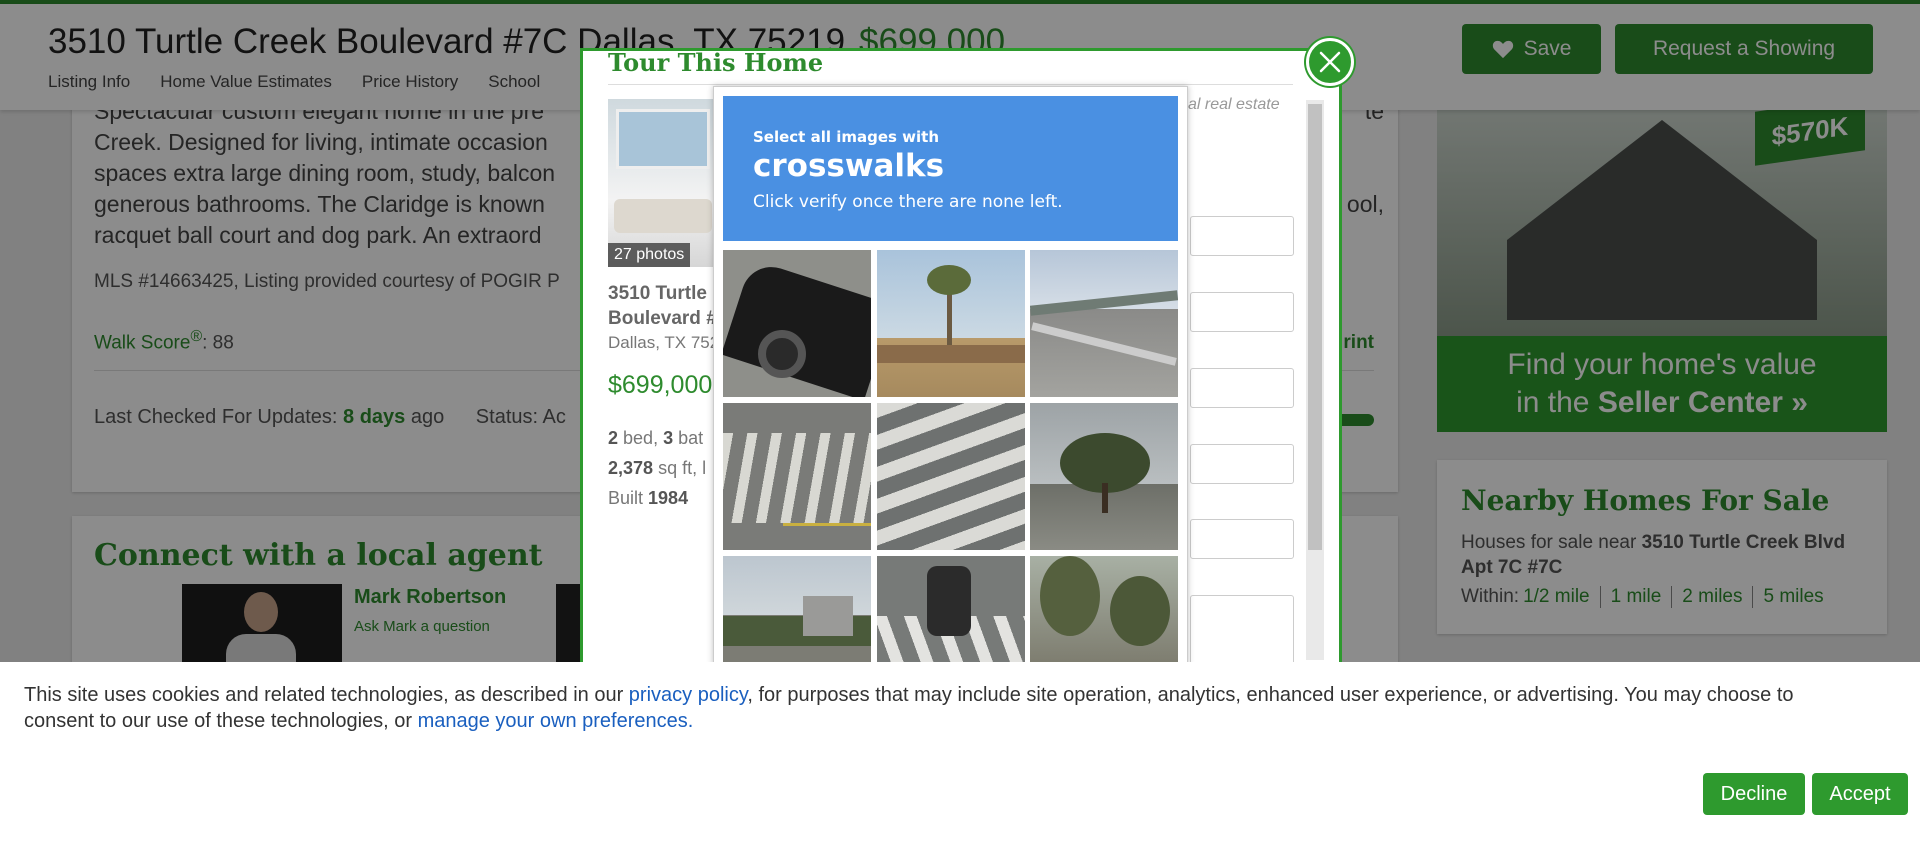 This screenshot has height=846, width=1920. I want to click on modal-home-facts: 2 bed, 3 bat 2,378 sq ft, l Built 1984, so click(657, 468).